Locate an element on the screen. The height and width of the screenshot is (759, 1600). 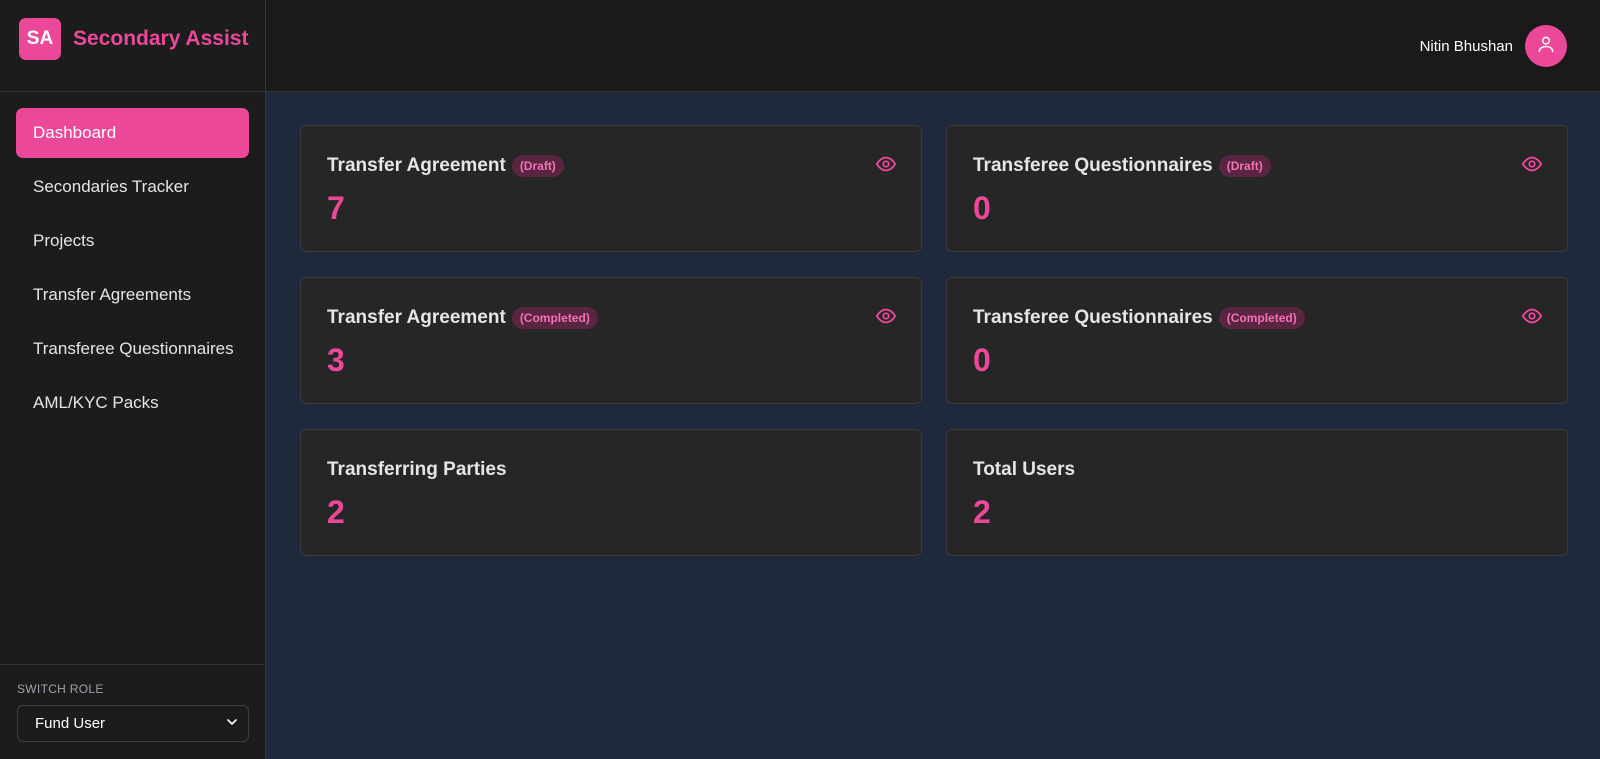
card-title: Transferee Questionnaires (Draft) is located at coordinates (1122, 166).